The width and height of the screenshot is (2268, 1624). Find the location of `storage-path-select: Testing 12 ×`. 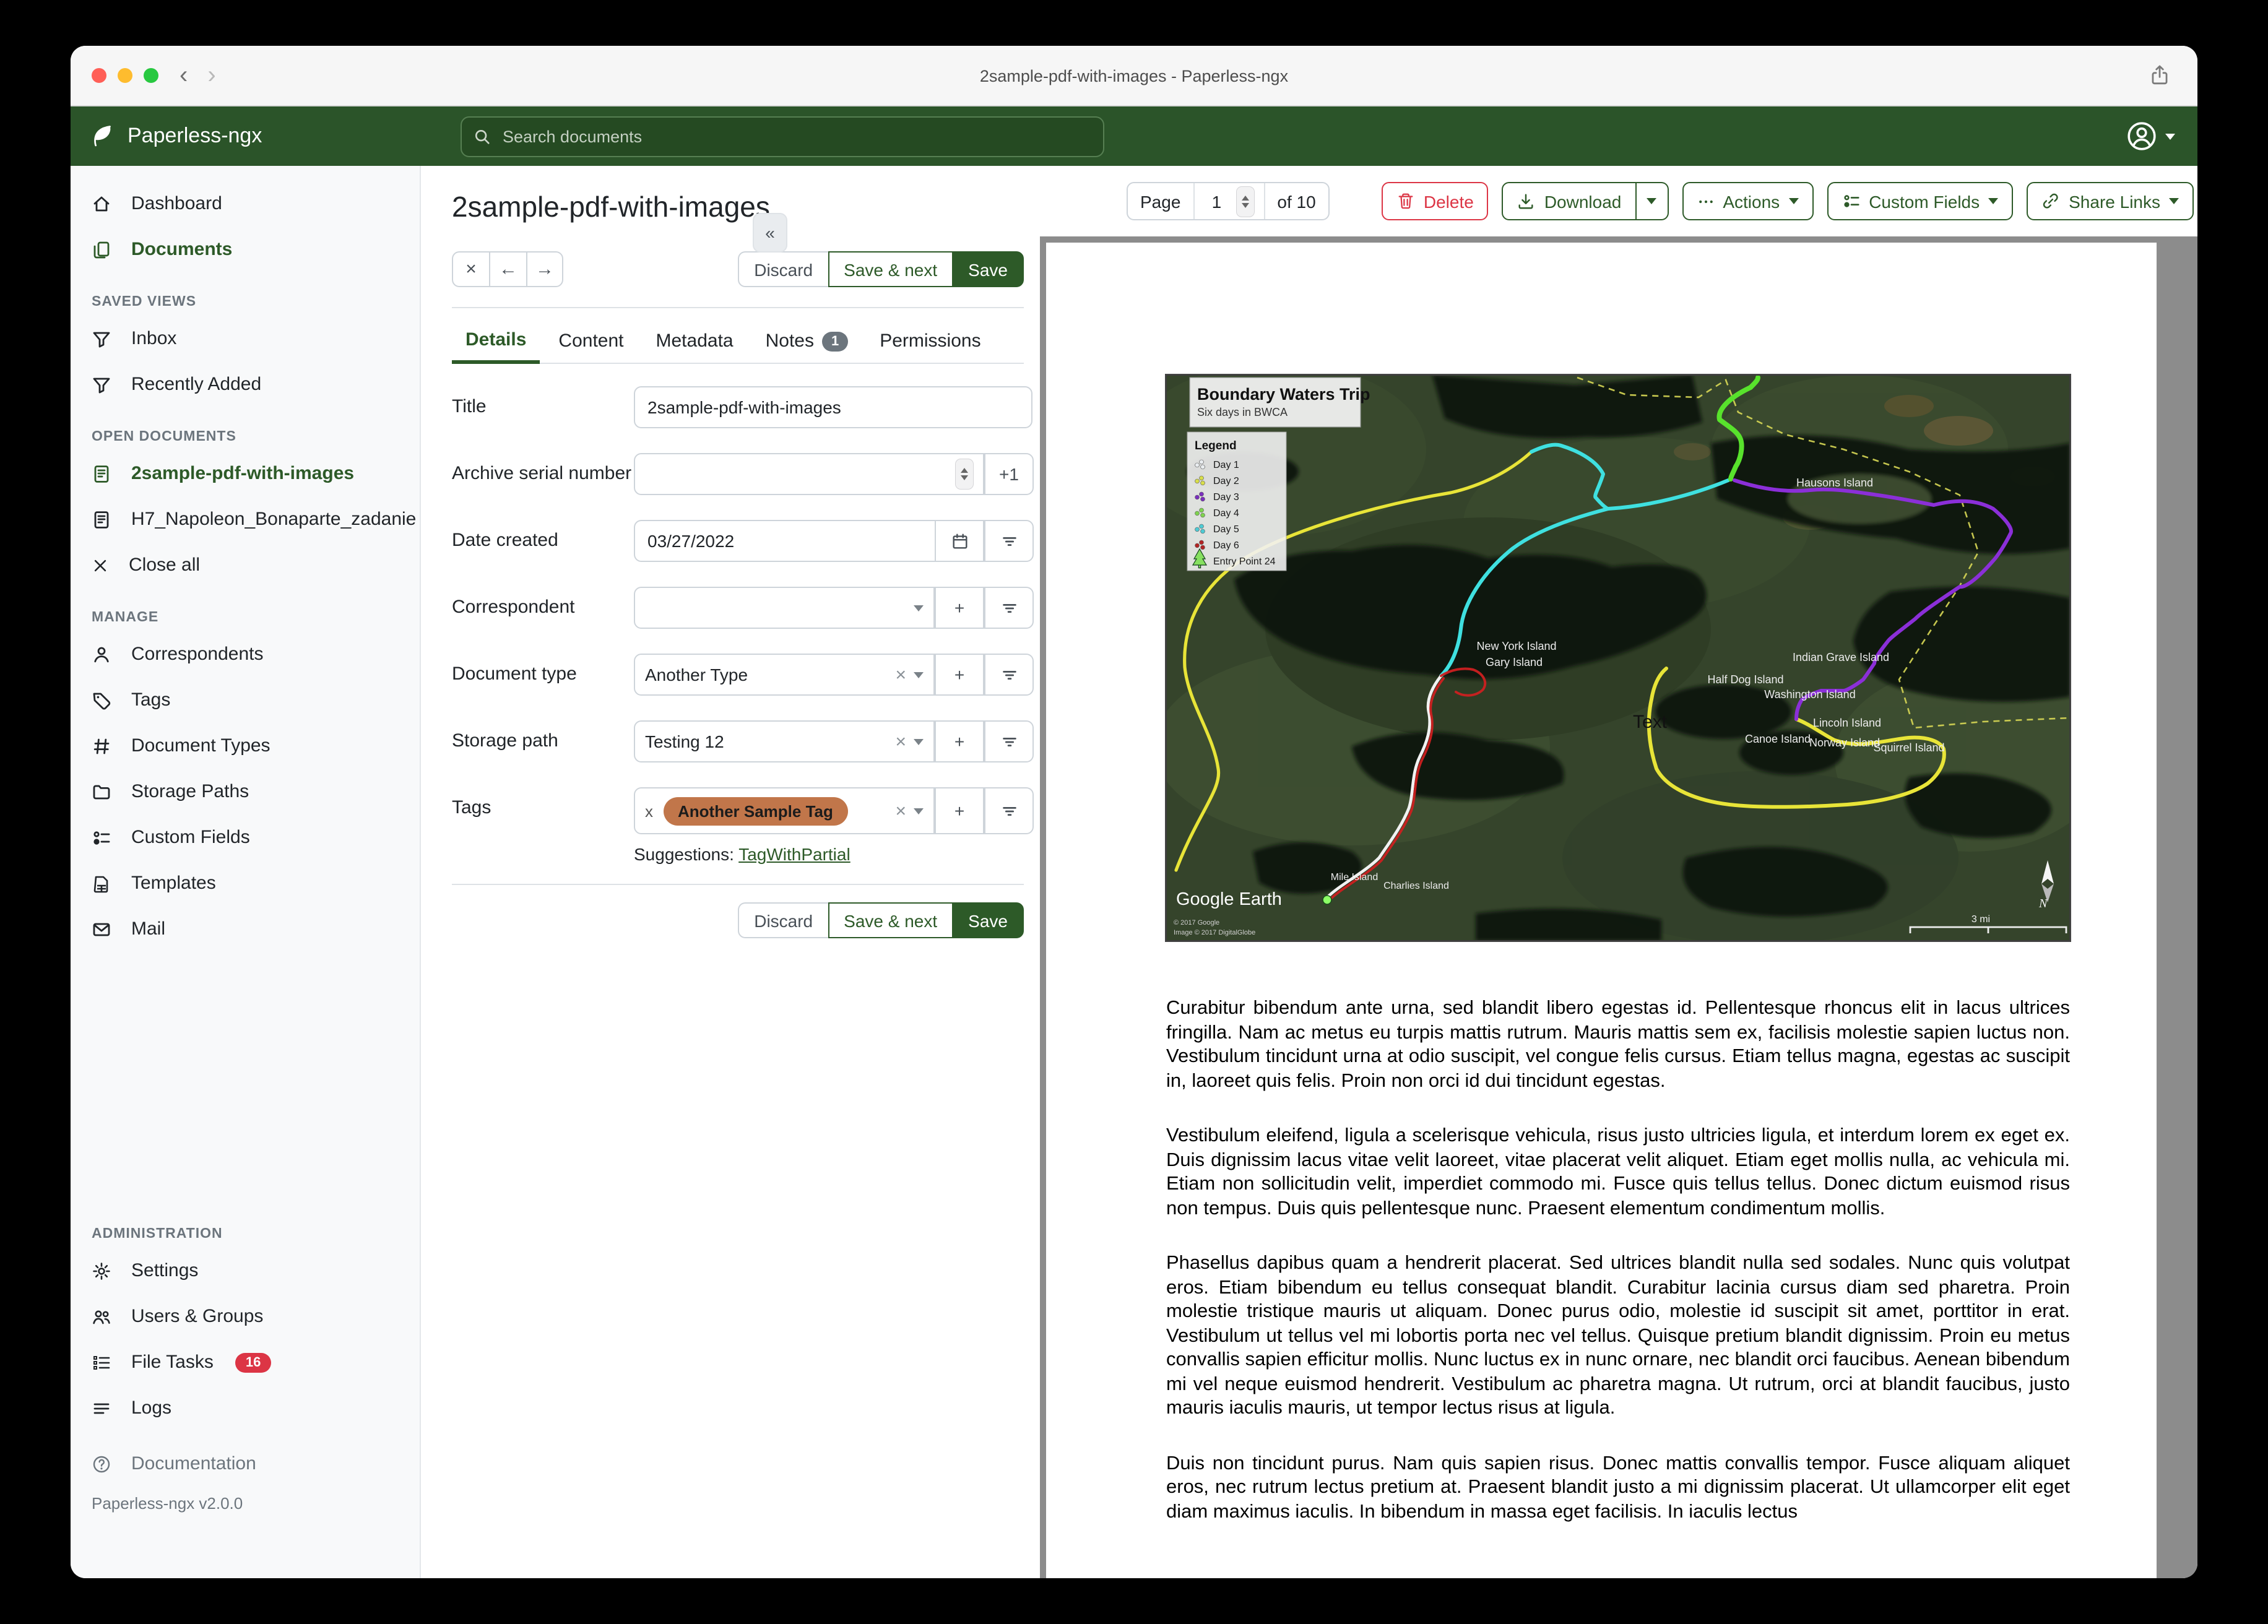

storage-path-select: Testing 12 × is located at coordinates (784, 741).